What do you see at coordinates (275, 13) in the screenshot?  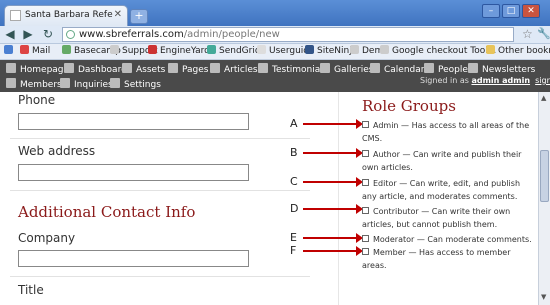 I see `tab-strip: Santa Barbara Referral Ass... ✕ + –□✕` at bounding box center [275, 13].